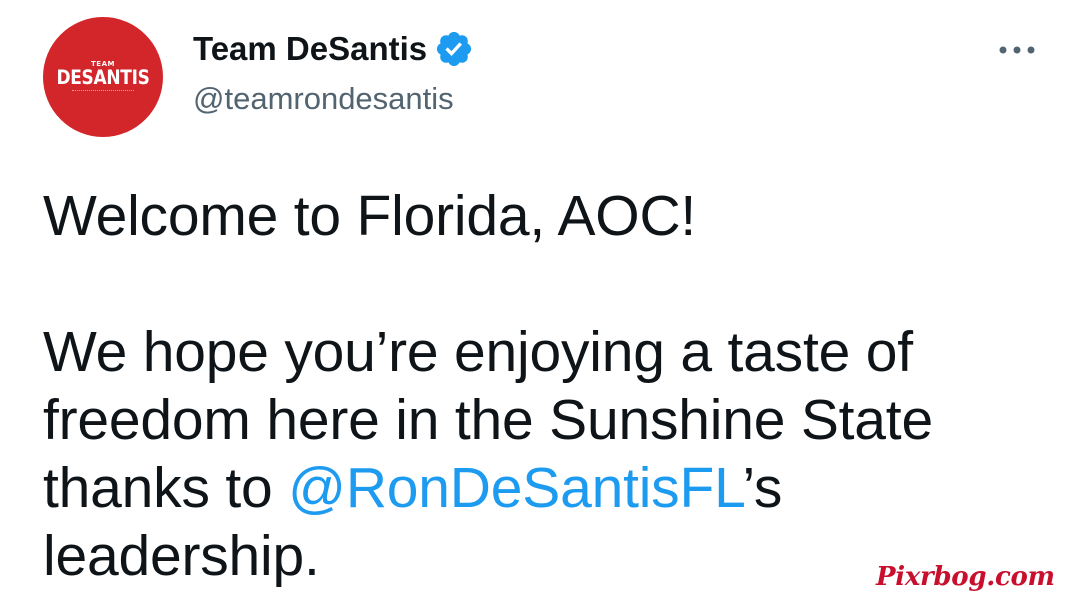 The image size is (1080, 613). What do you see at coordinates (515, 488) in the screenshot?
I see `mention-link: @RonDeSantisFL` at bounding box center [515, 488].